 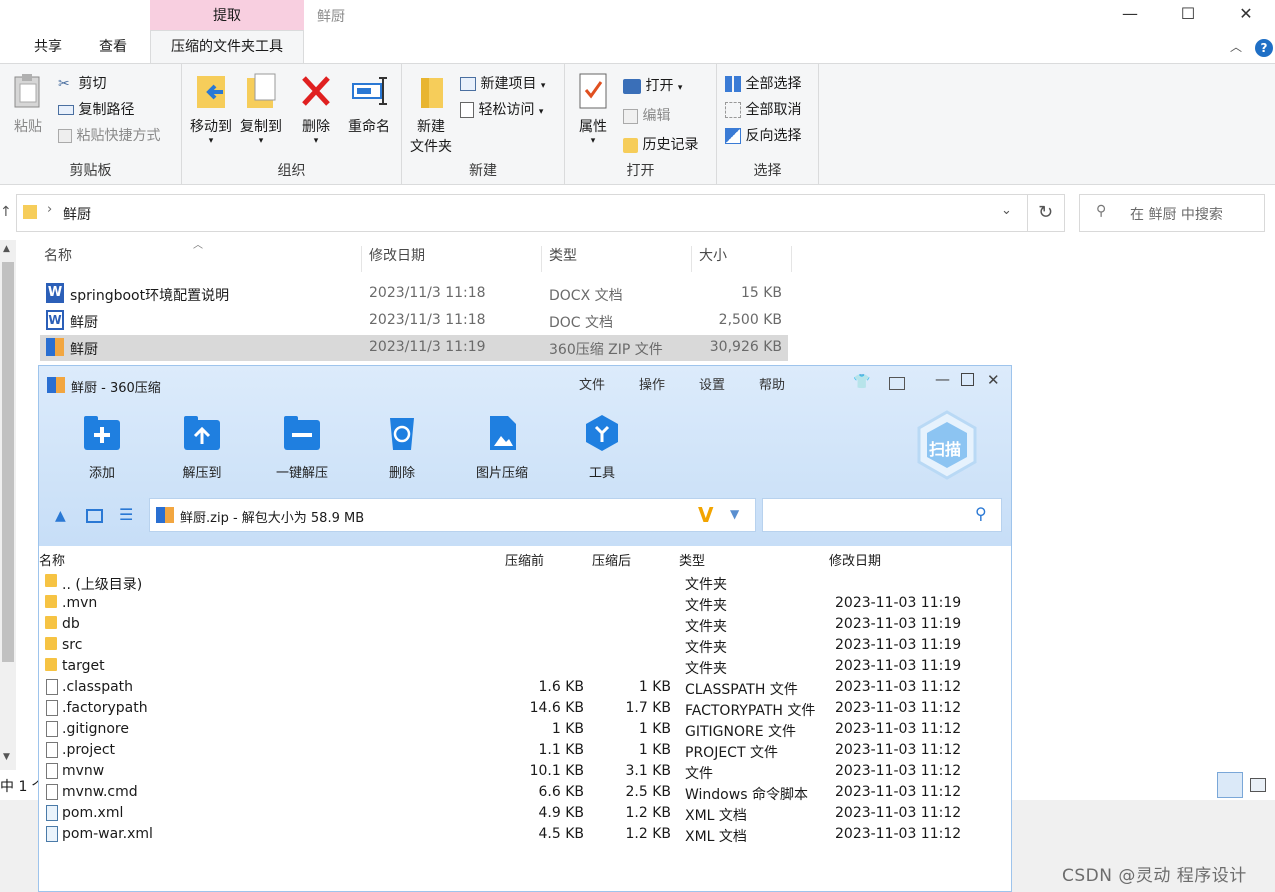 I want to click on col-modified: 修改日期, so click(x=452, y=259).